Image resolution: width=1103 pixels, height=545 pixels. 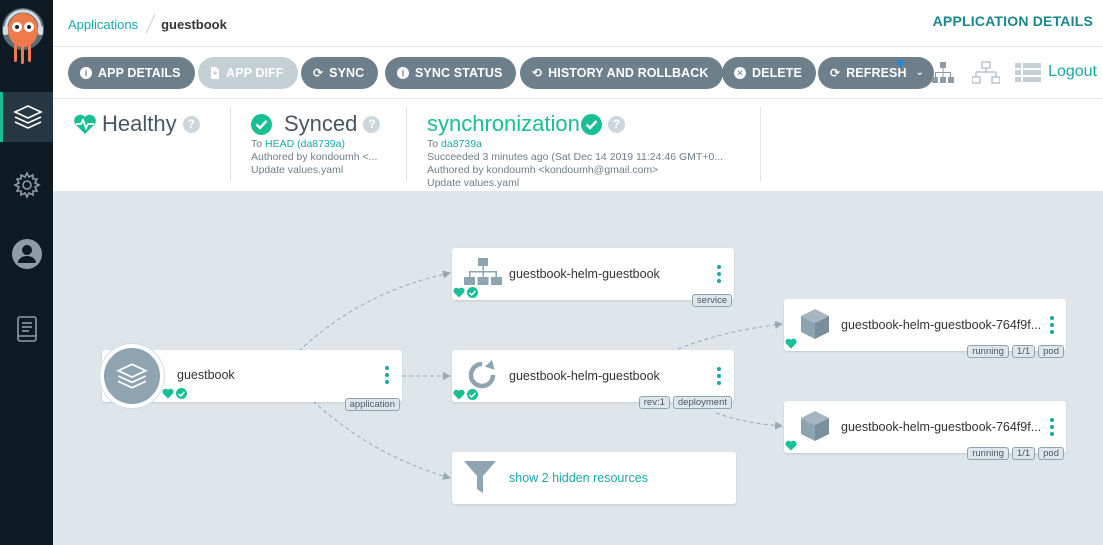 I want to click on breadcrumb-current: guestbook, so click(x=194, y=24).